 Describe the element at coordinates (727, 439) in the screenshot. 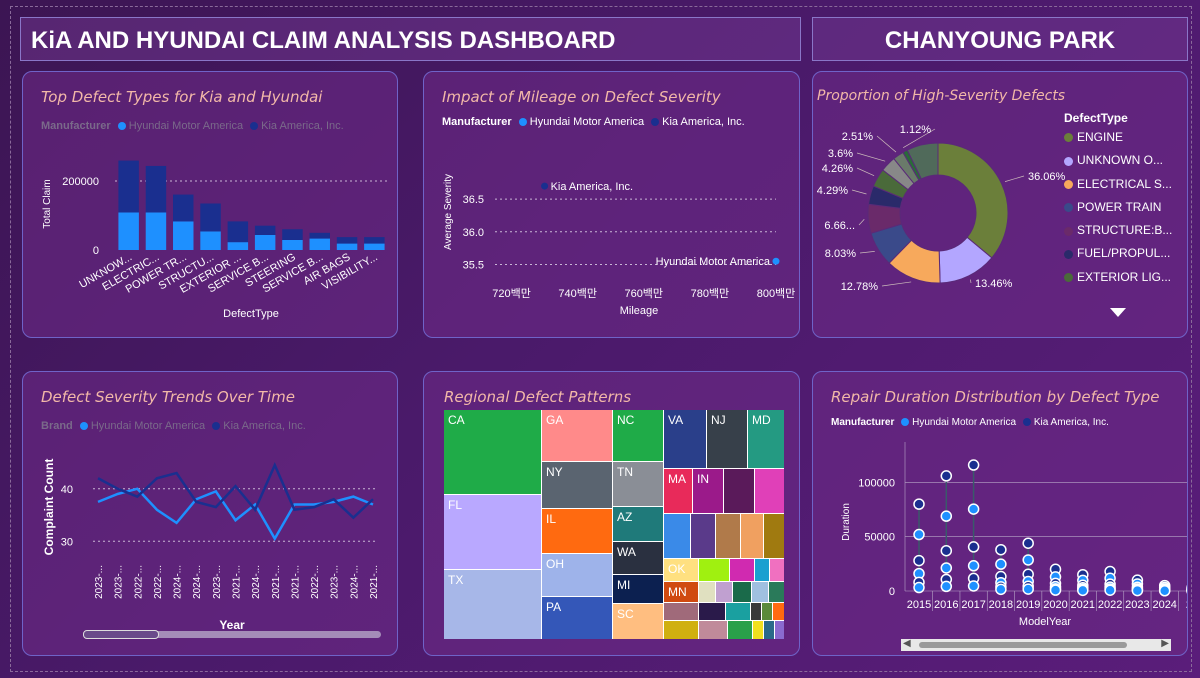

I see `treemap-cell: NJ` at that location.